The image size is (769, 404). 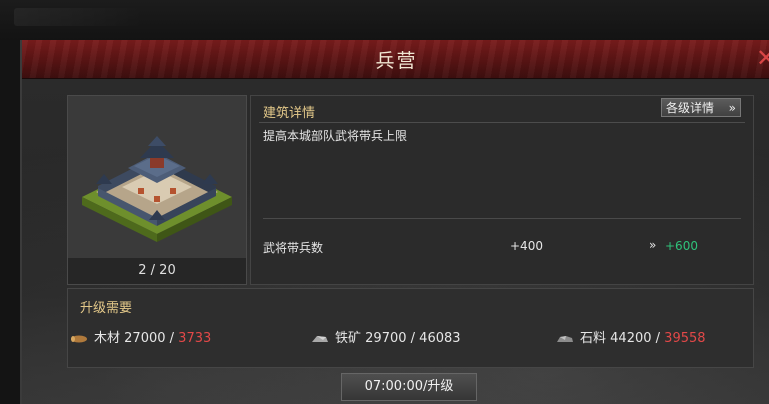 What do you see at coordinates (409, 387) in the screenshot?
I see `upgrade-button: 07:00:00/升级` at bounding box center [409, 387].